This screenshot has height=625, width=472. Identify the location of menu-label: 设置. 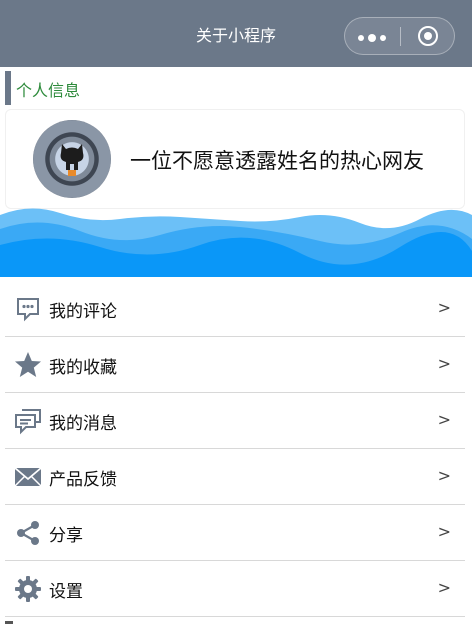
(66, 592).